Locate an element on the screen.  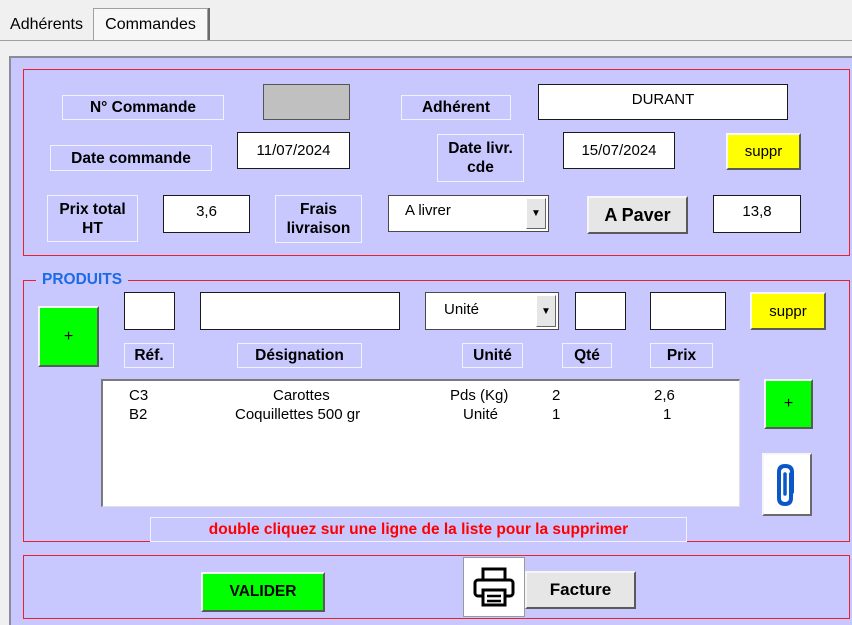
unite-select-value: Unité is located at coordinates (462, 309).